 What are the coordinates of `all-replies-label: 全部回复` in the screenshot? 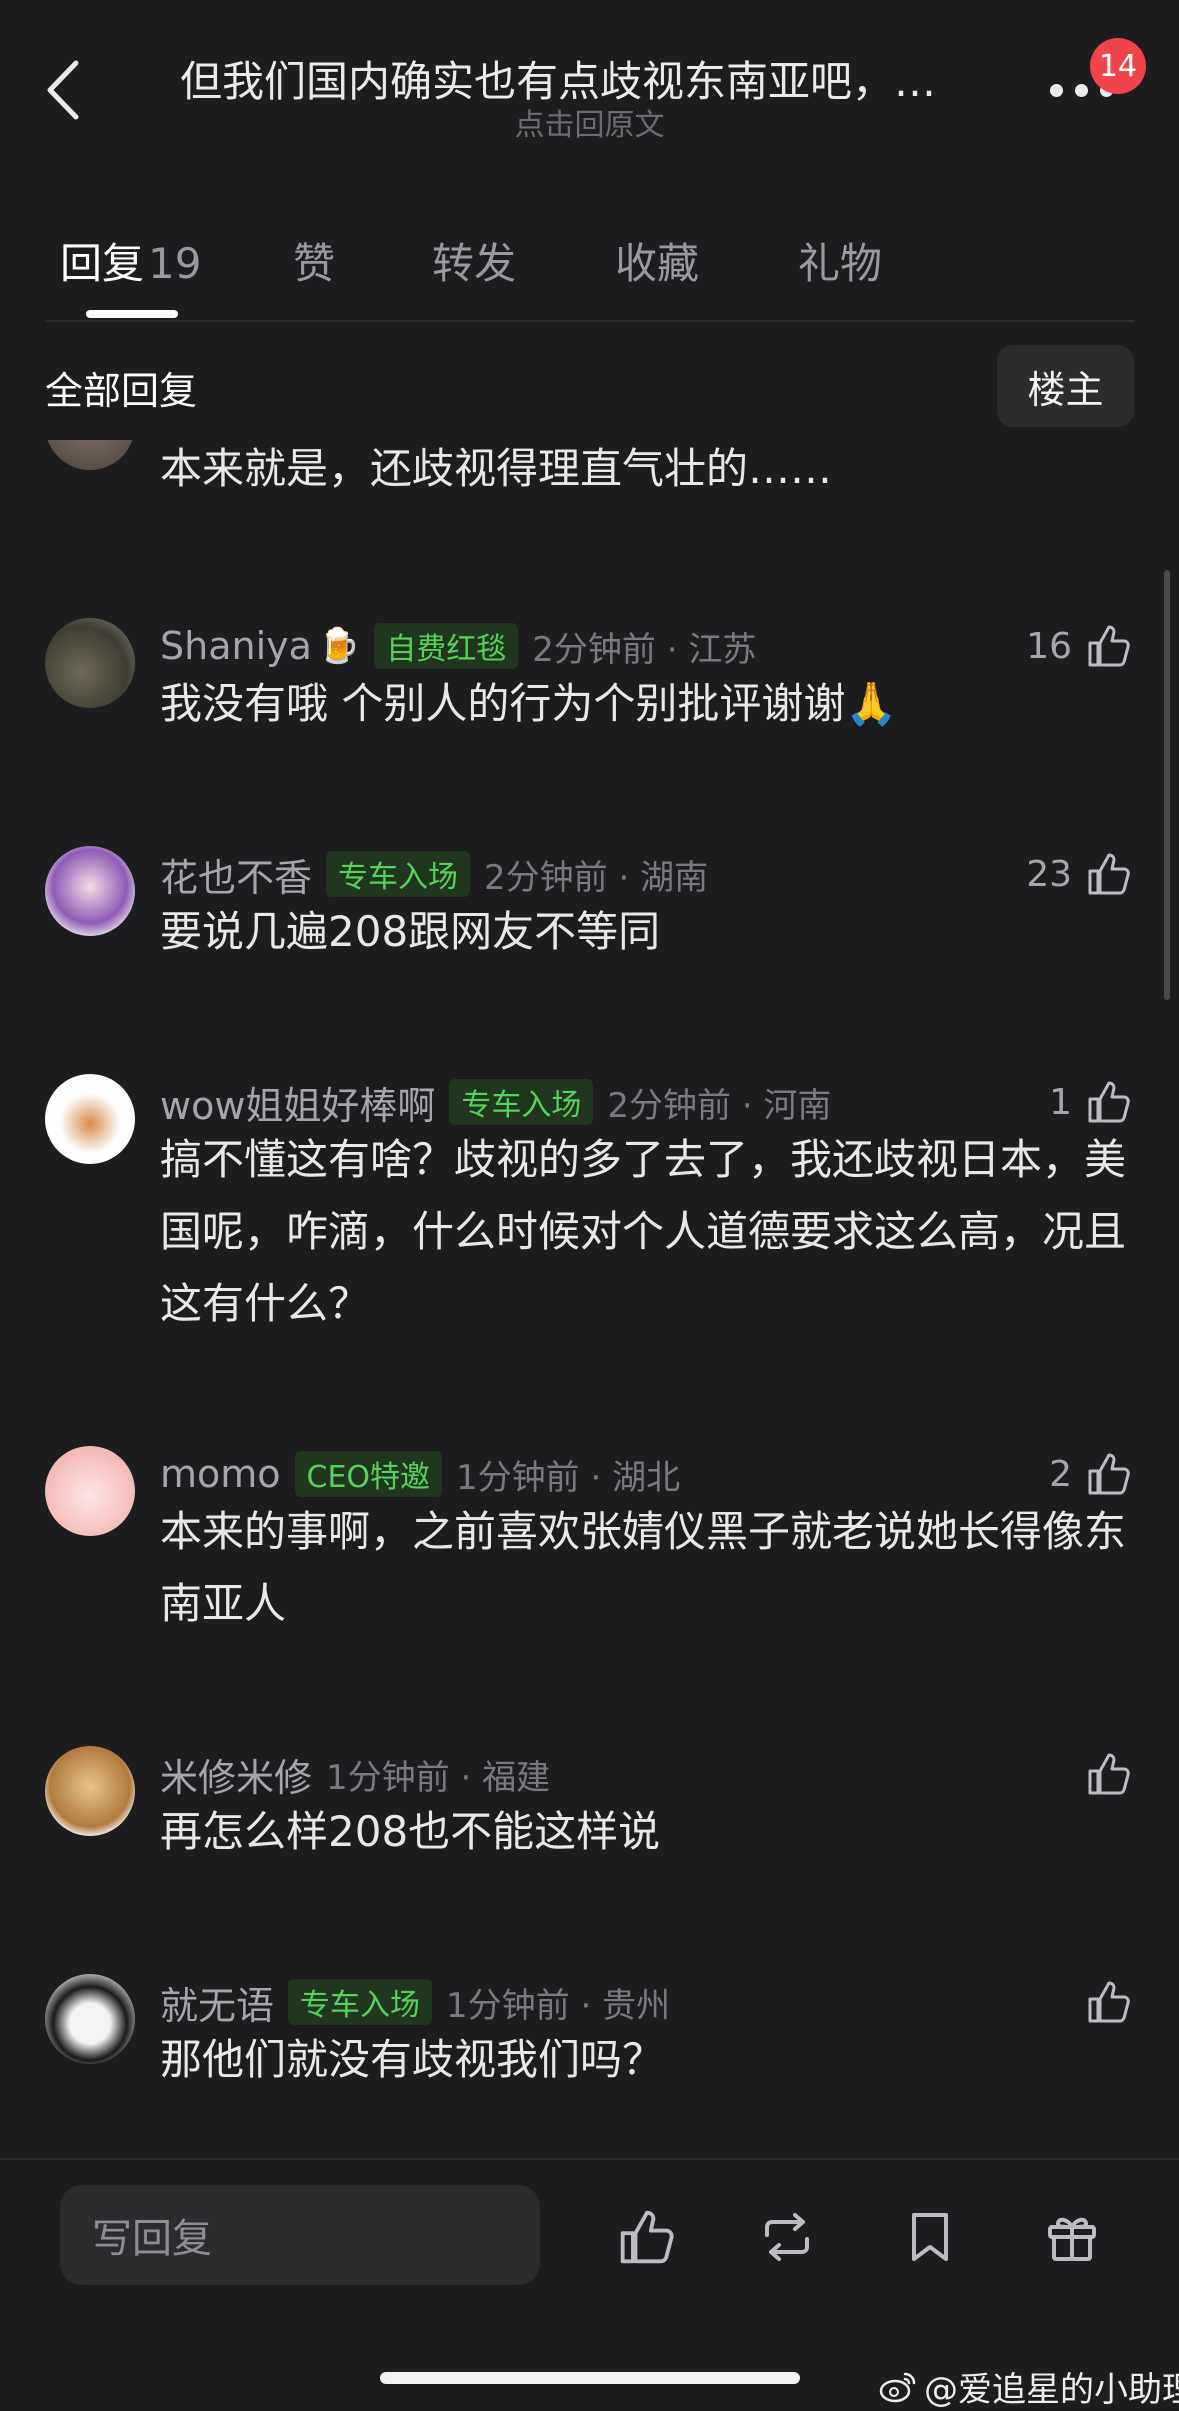 It's located at (121, 391).